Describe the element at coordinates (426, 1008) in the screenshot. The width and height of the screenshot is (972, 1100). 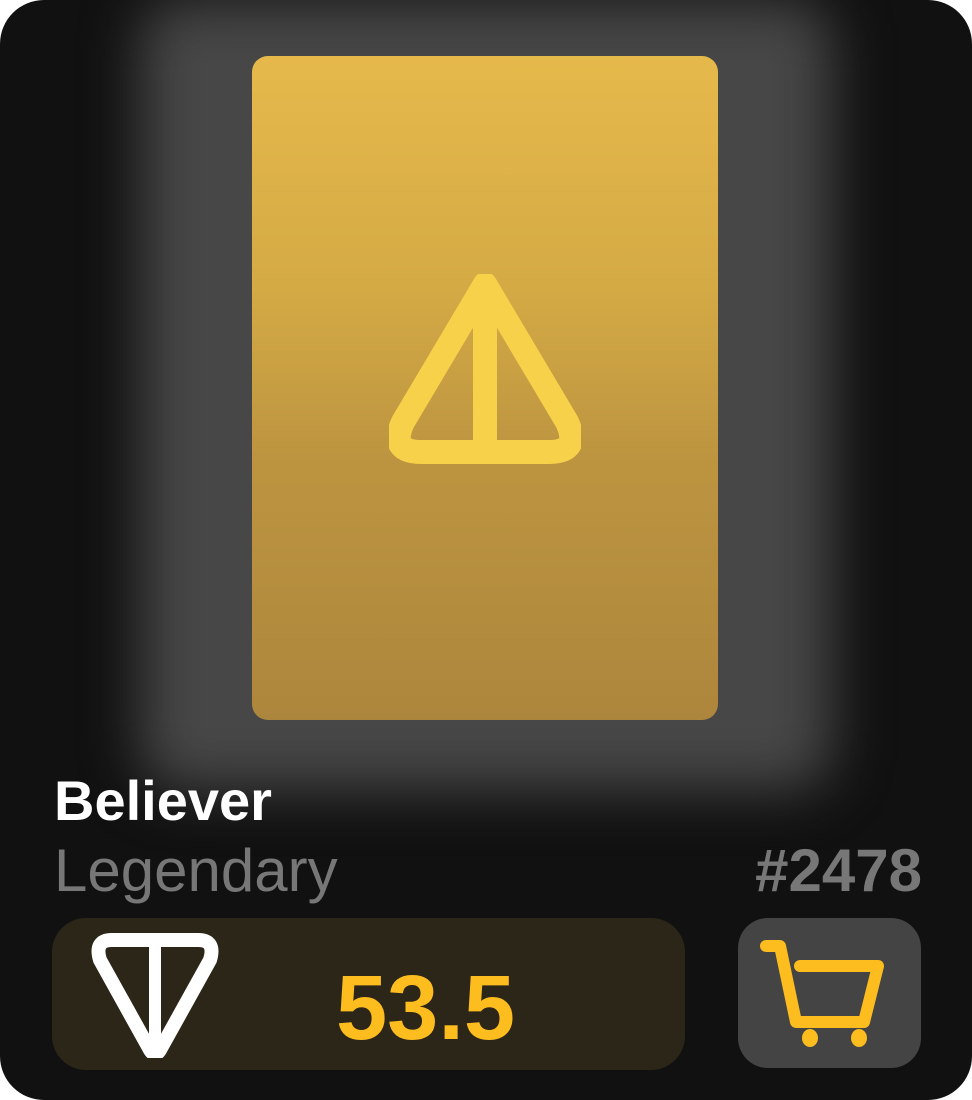
I see `price-value: 53.5` at that location.